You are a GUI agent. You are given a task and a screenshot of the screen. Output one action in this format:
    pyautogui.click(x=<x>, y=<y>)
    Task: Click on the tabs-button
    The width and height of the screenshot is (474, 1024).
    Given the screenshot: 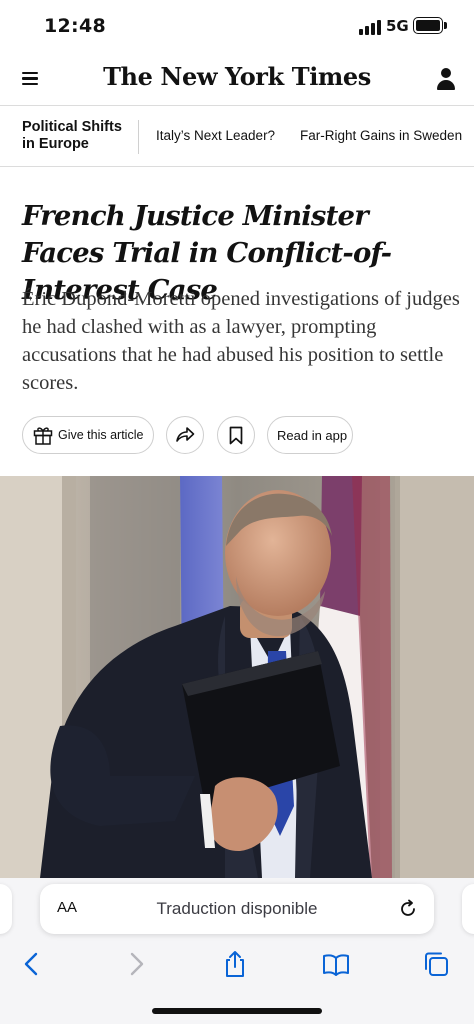 What is the action you would take?
    pyautogui.click(x=436, y=964)
    